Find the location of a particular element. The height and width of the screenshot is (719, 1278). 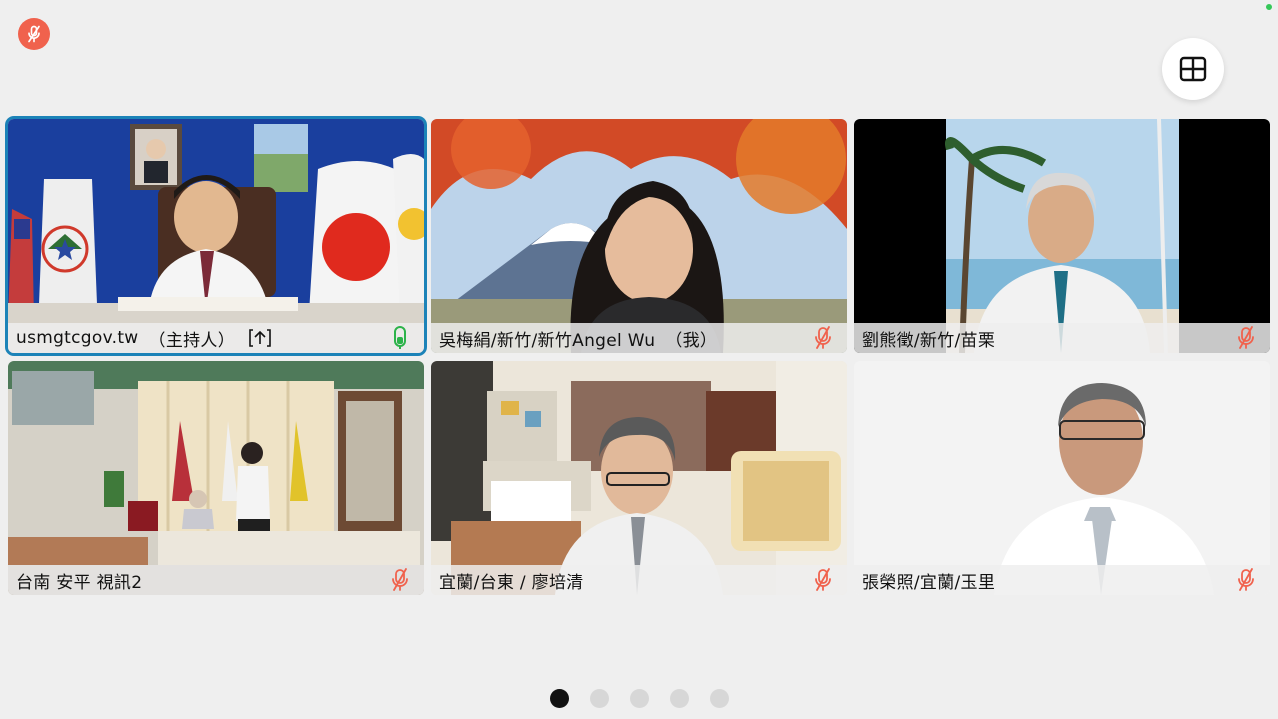

participant-name: 張榮照/宜蘭/玉里 is located at coordinates (929, 582).